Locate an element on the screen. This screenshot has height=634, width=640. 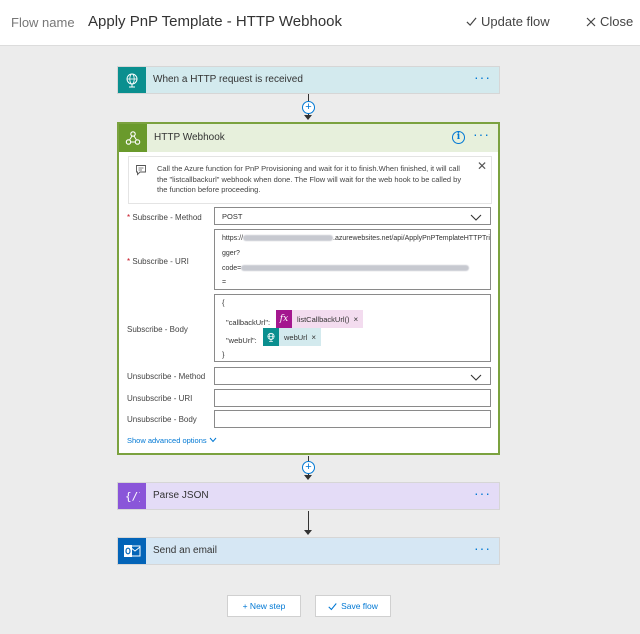
trigger-card: When a HTTP request is received ··· is located at coordinates (308, 80).